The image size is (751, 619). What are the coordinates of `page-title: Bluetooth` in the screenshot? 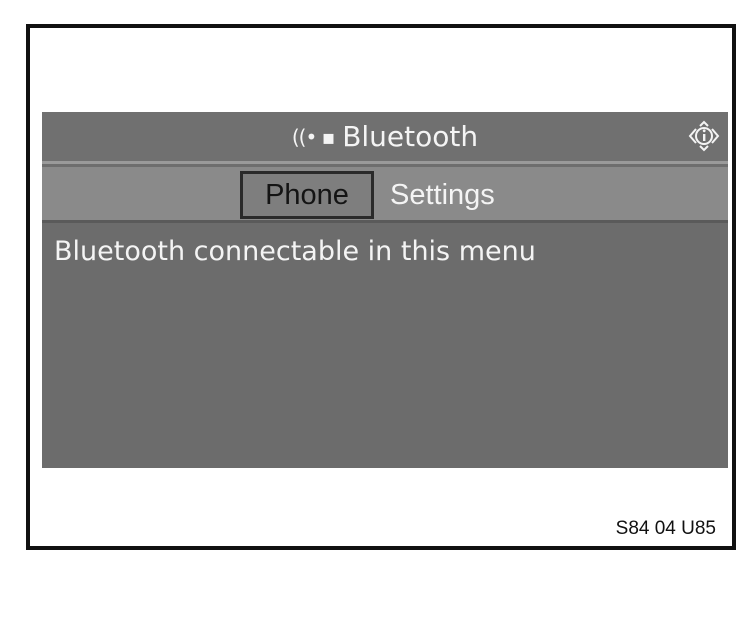 It's located at (410, 136).